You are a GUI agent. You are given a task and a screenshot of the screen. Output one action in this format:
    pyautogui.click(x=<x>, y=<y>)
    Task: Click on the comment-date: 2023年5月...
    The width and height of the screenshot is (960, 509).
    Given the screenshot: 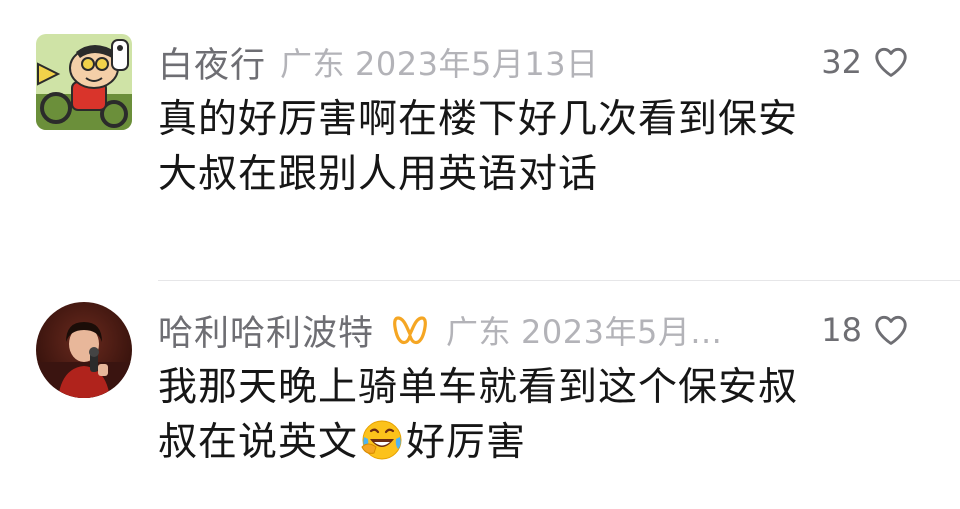 What is the action you would take?
    pyautogui.click(x=622, y=332)
    